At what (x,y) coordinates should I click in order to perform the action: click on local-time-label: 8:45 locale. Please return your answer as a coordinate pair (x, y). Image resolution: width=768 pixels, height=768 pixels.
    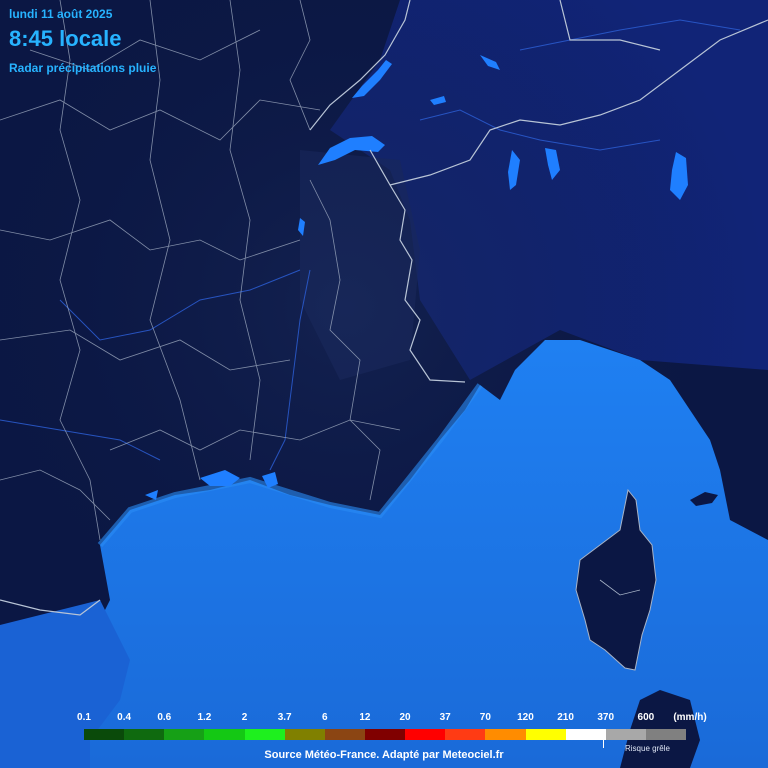
    Looking at the image, I should click on (65, 38).